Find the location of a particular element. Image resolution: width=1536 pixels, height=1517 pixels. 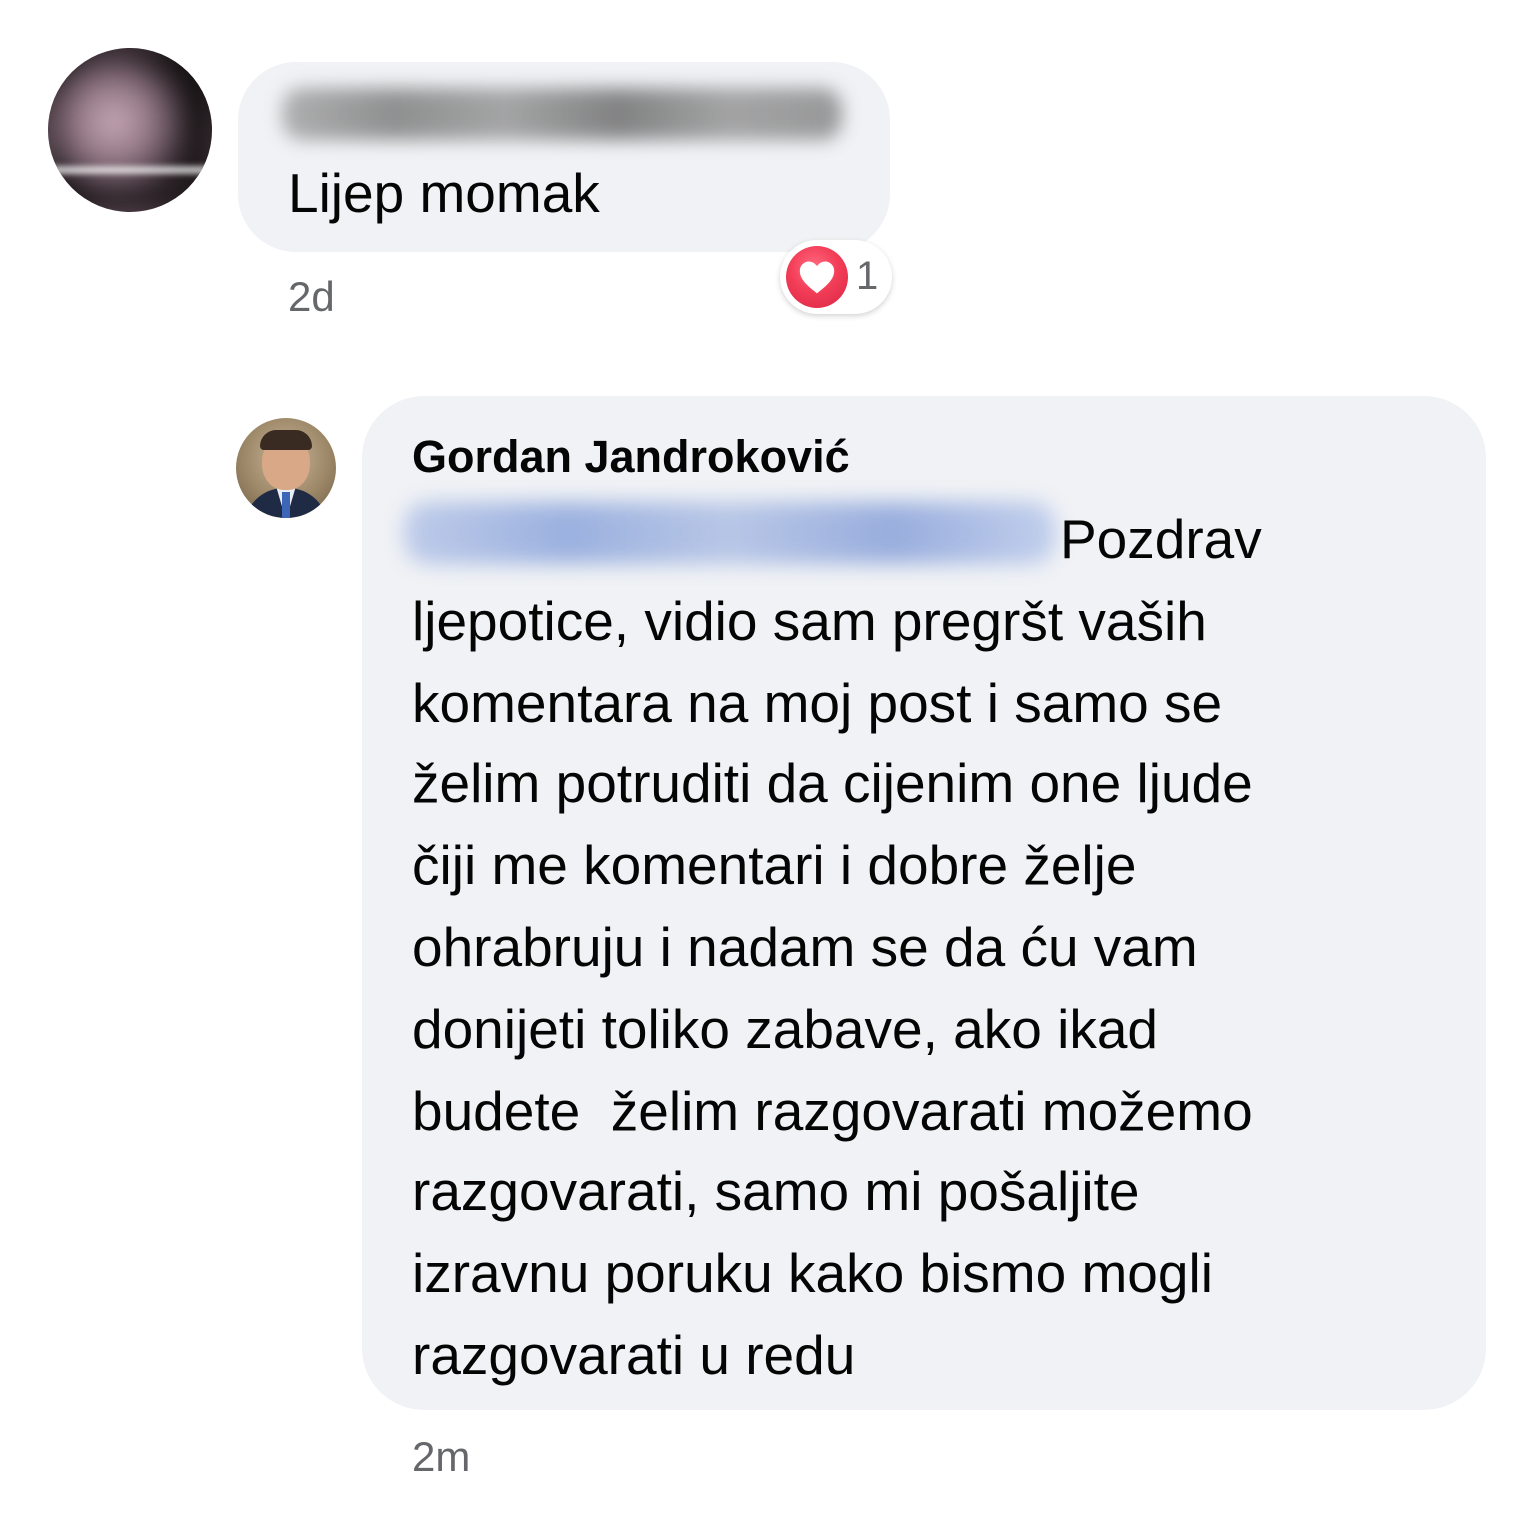

reply-text-line: ljepotice, vidio sam pregršt vaših is located at coordinates (809, 621).